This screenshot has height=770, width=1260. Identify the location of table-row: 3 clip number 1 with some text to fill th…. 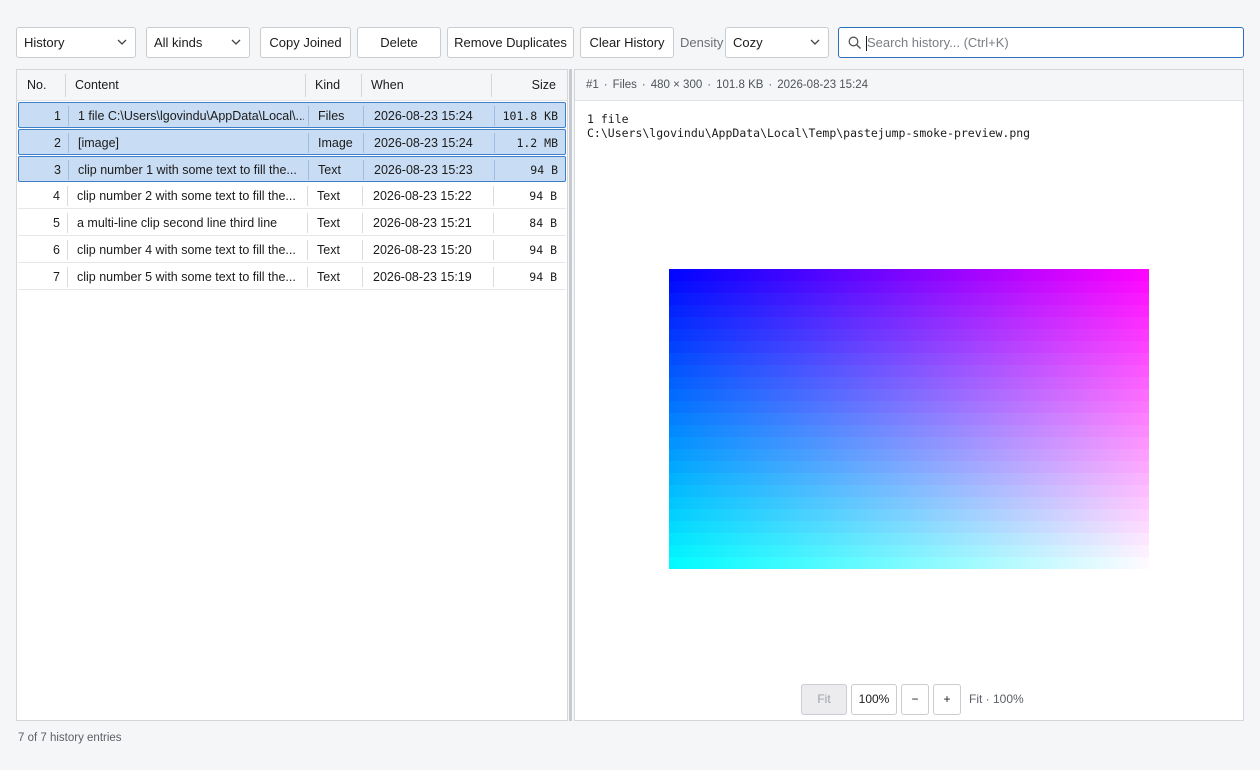
(292, 169).